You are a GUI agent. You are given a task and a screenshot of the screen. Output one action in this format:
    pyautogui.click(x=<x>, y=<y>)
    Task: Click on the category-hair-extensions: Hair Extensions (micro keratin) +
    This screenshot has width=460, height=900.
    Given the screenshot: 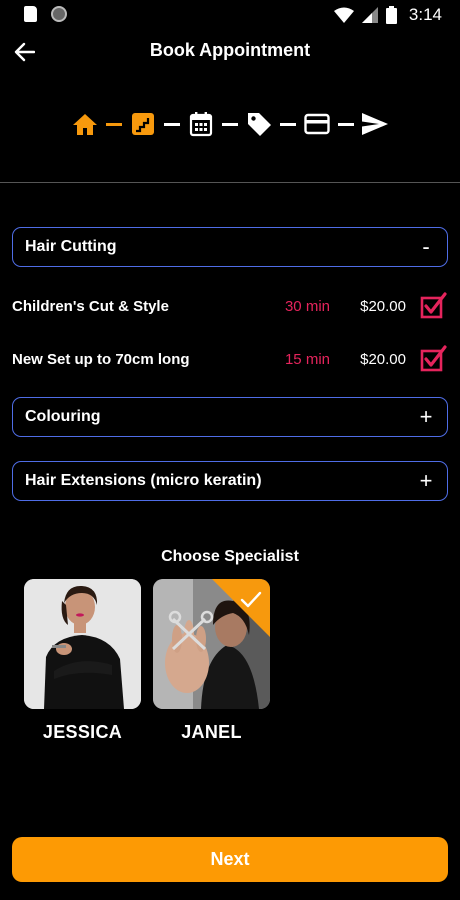 What is the action you would take?
    pyautogui.click(x=230, y=481)
    